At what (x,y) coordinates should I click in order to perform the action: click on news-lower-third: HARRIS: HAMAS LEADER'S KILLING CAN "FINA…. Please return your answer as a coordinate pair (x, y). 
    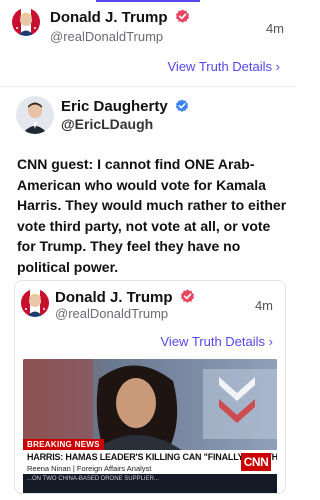
    Looking at the image, I should click on (150, 462).